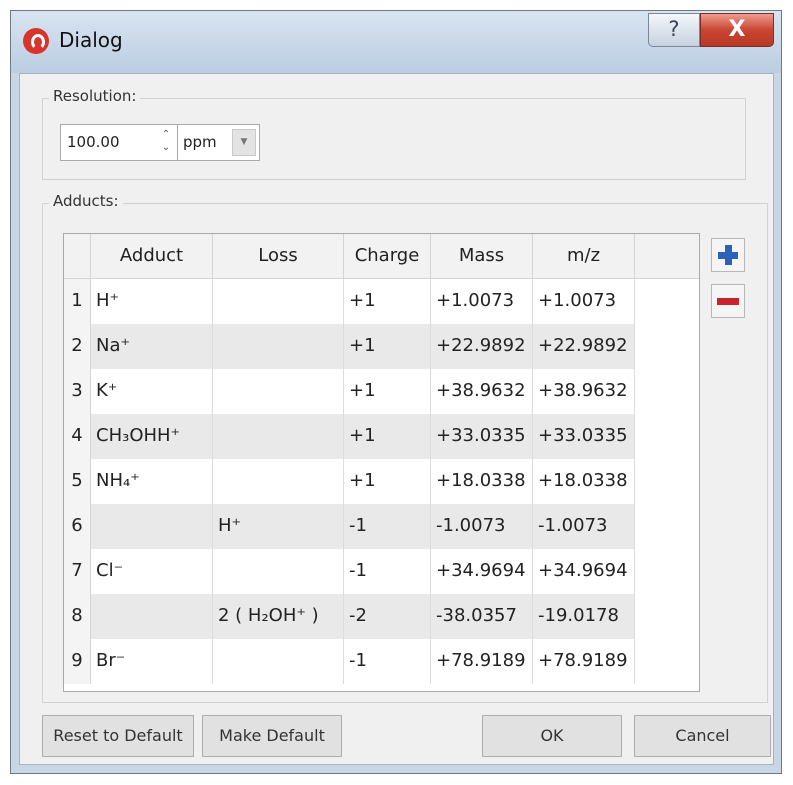  What do you see at coordinates (482, 346) in the screenshot?
I see `cell-mass: +22.9892` at bounding box center [482, 346].